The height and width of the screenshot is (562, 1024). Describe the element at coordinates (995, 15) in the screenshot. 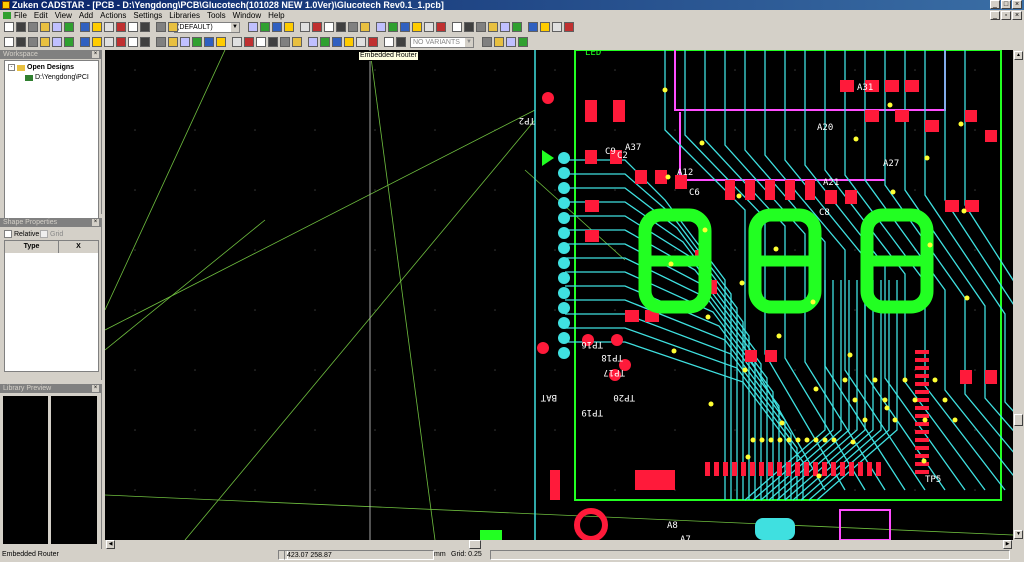

I see `mdi-minimize-button: _` at that location.